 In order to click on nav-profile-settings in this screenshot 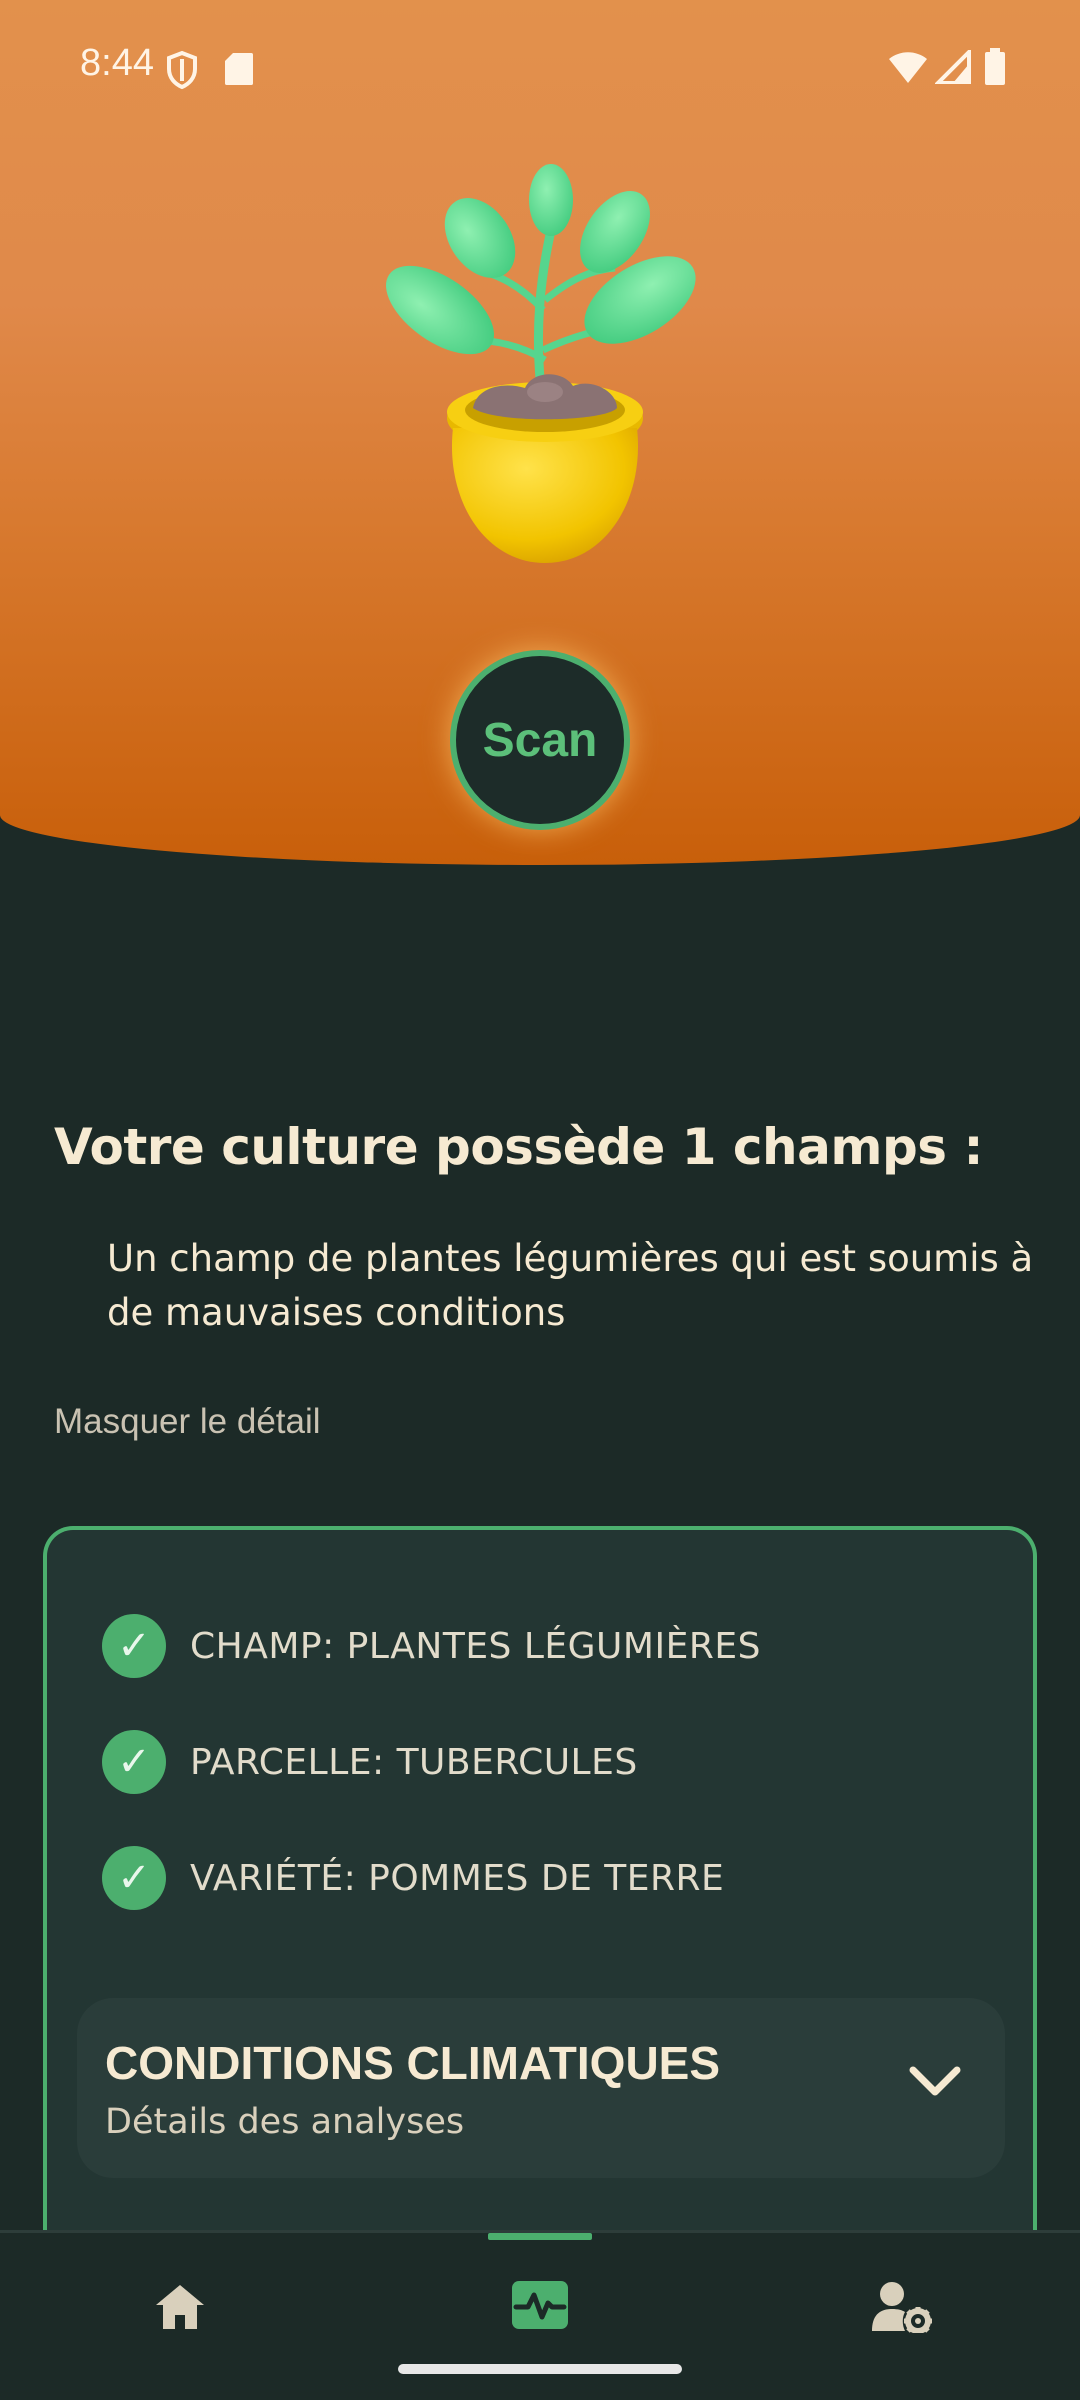, I will do `click(900, 2316)`.